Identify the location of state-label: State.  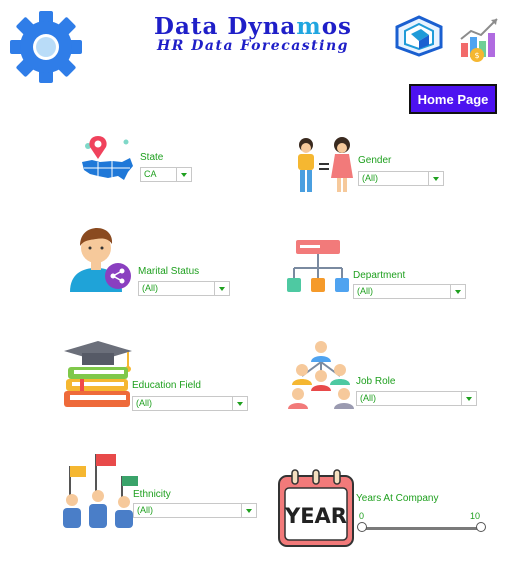
(152, 157).